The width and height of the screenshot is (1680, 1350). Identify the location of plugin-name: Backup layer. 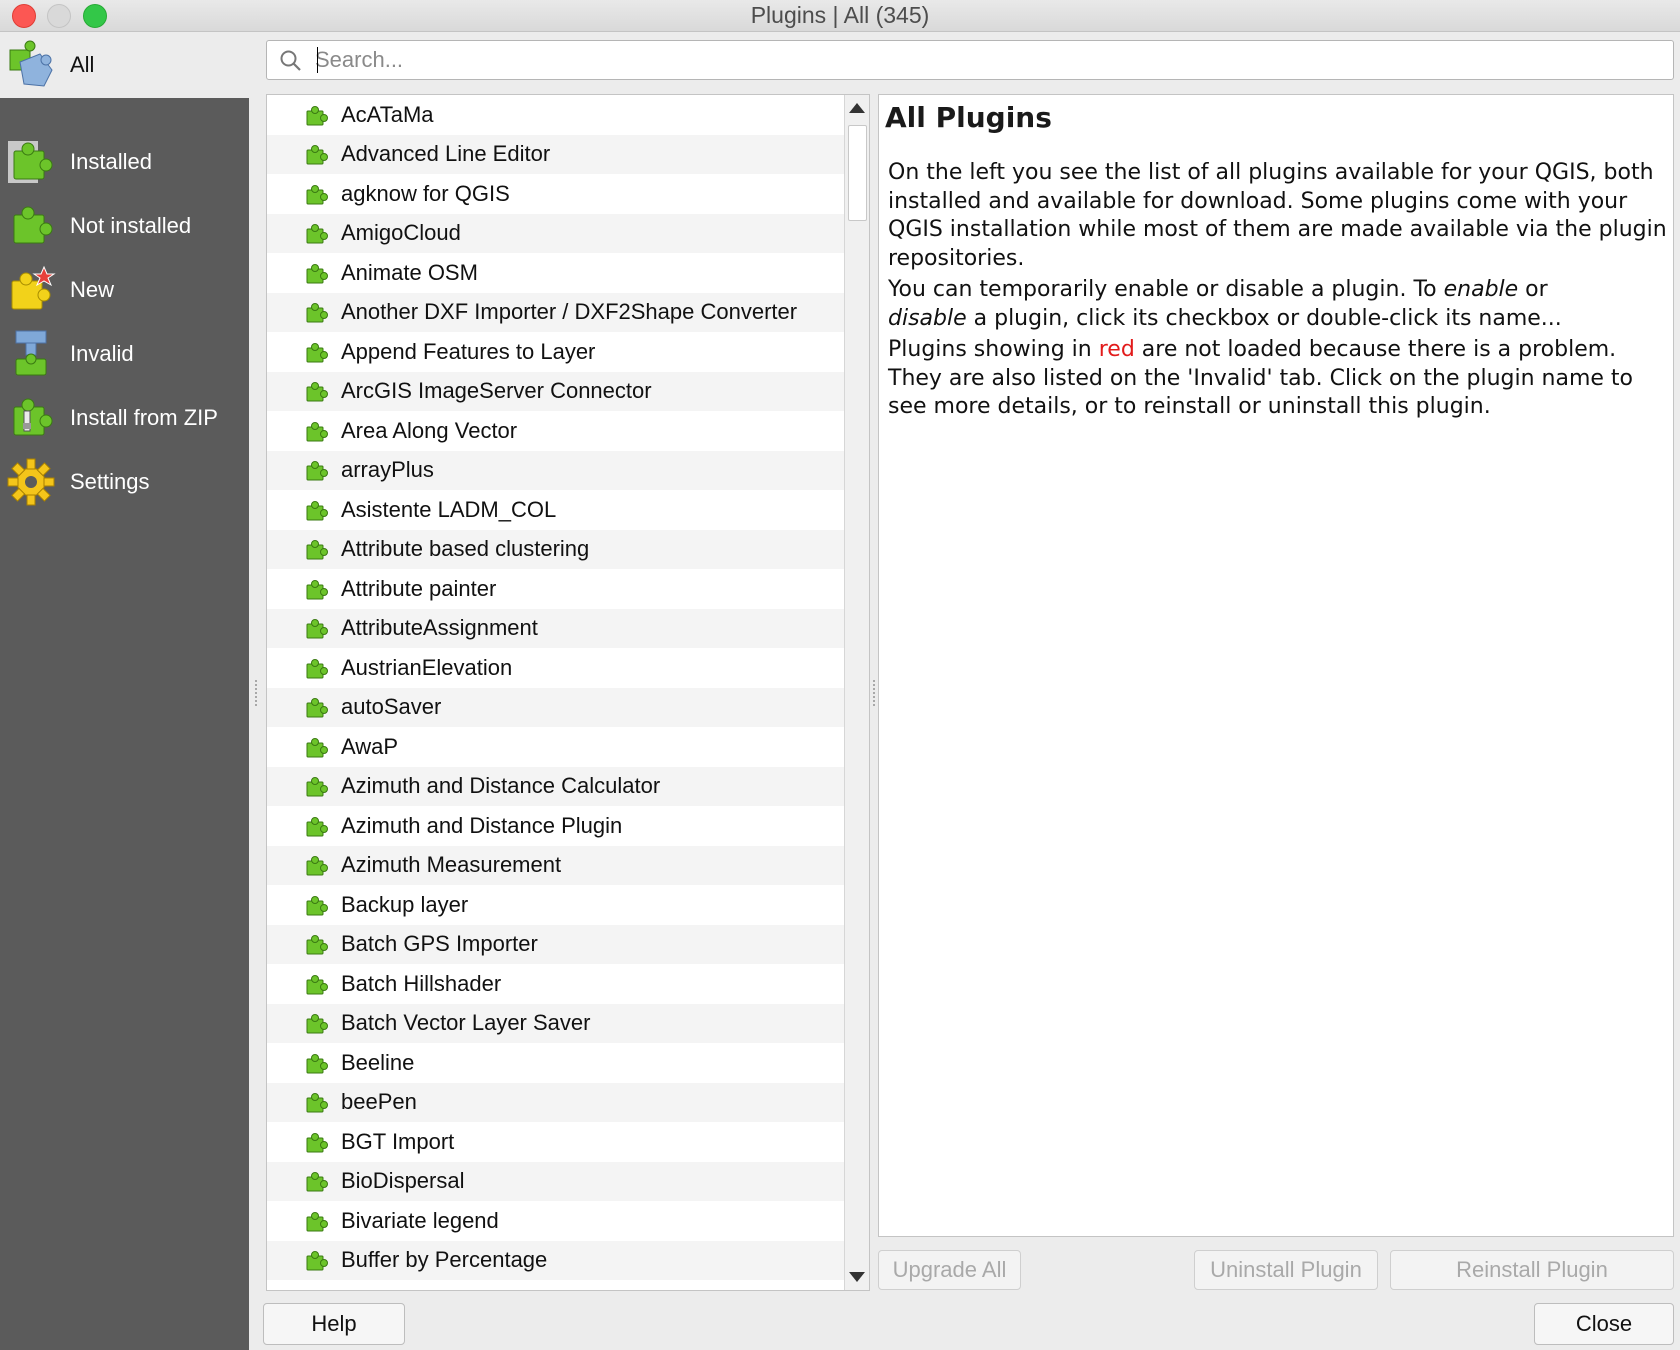
(405, 904).